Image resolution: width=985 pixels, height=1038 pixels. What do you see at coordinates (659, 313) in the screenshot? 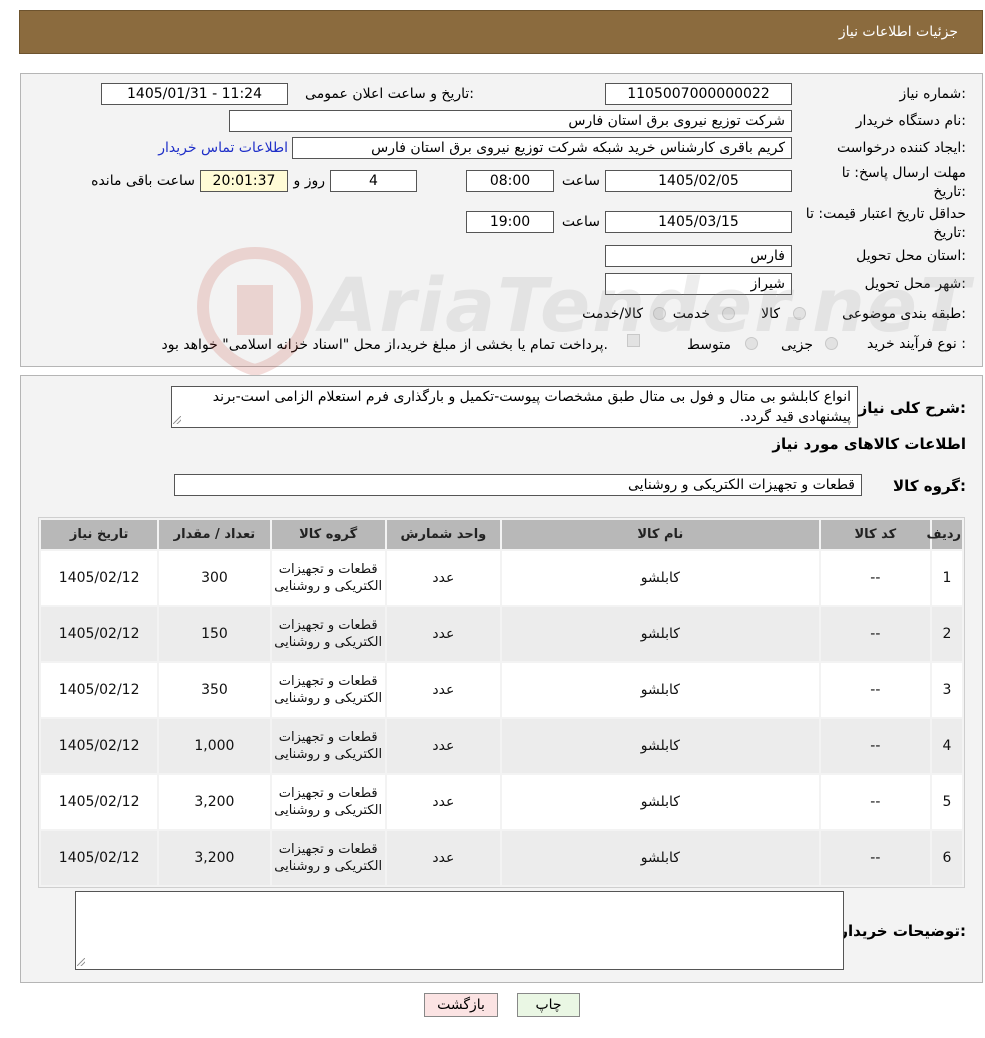
I see `category-radio-goods-service` at bounding box center [659, 313].